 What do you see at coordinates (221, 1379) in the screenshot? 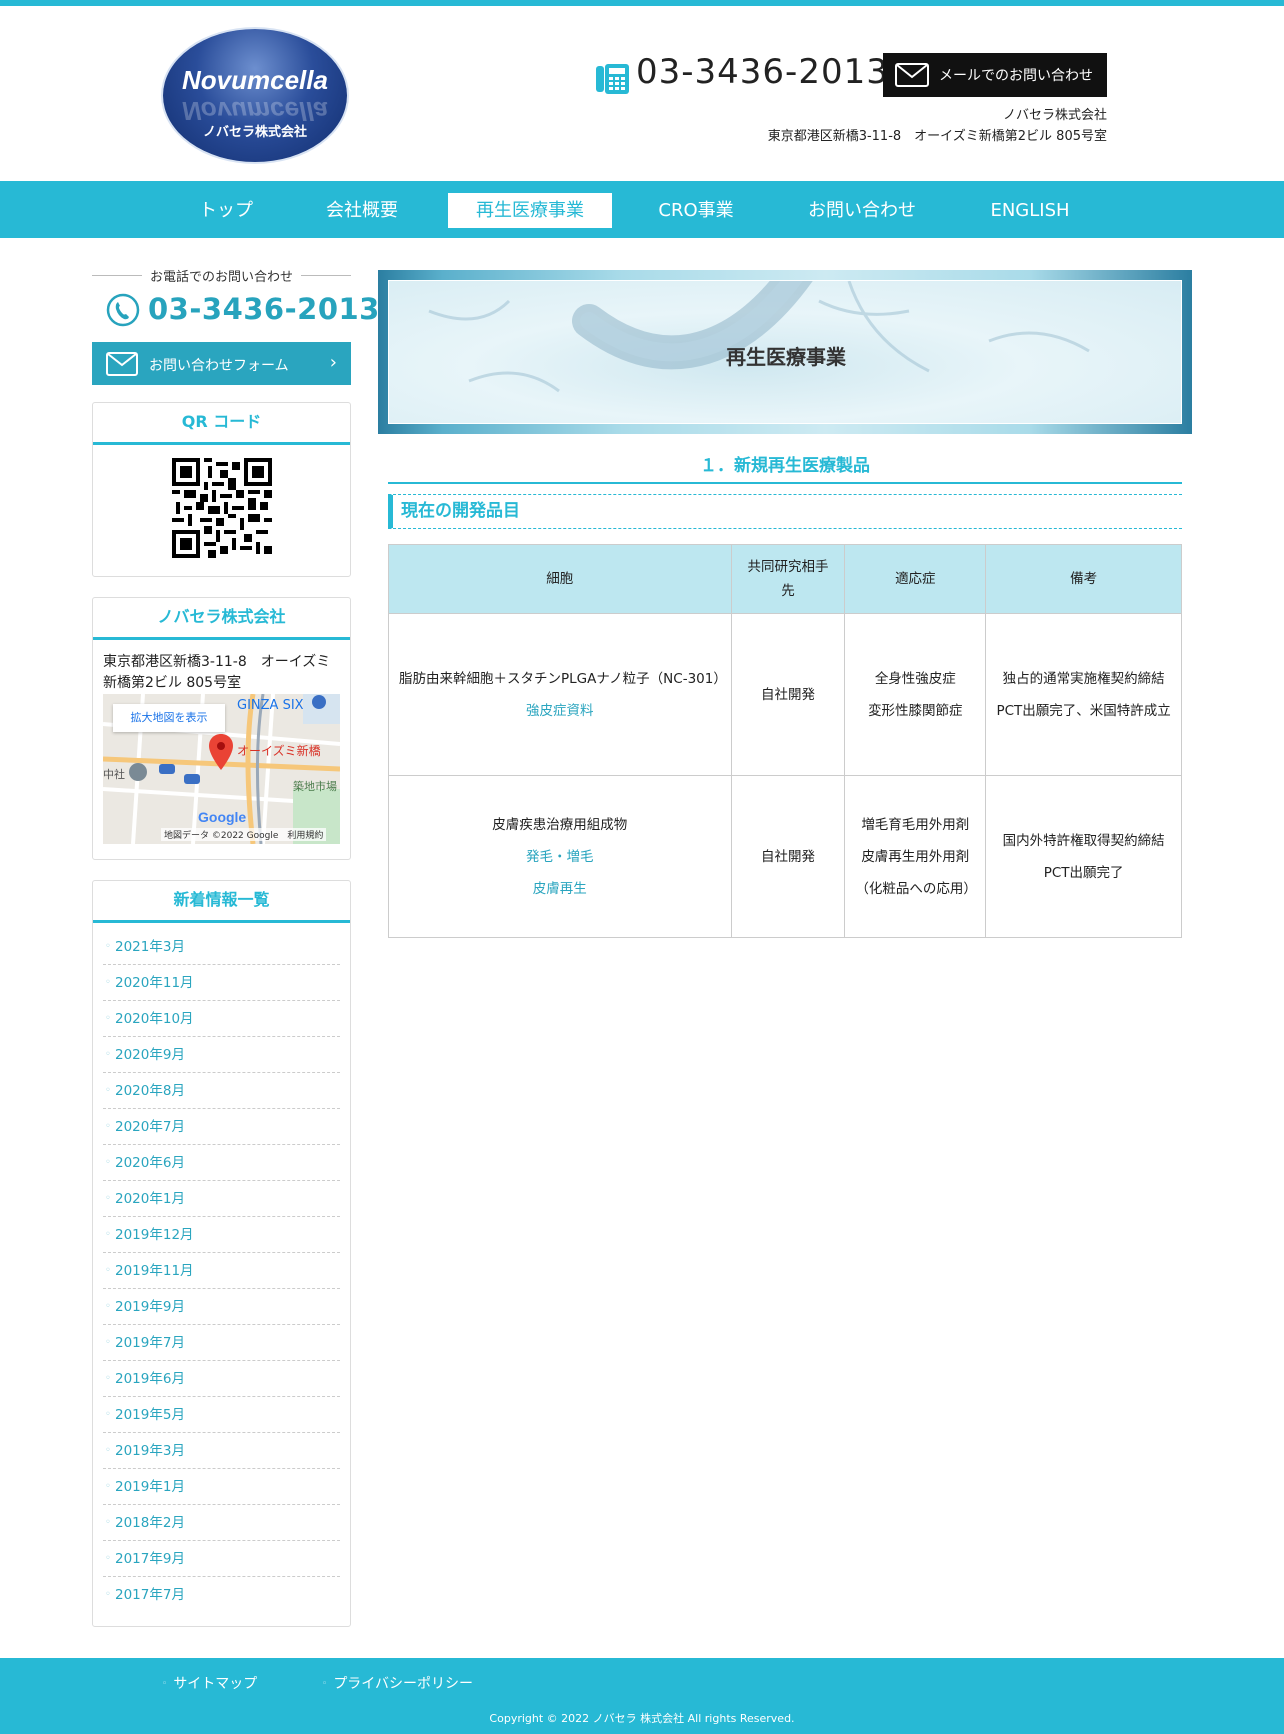
I see `news-item: ◦ 2019年6月` at bounding box center [221, 1379].